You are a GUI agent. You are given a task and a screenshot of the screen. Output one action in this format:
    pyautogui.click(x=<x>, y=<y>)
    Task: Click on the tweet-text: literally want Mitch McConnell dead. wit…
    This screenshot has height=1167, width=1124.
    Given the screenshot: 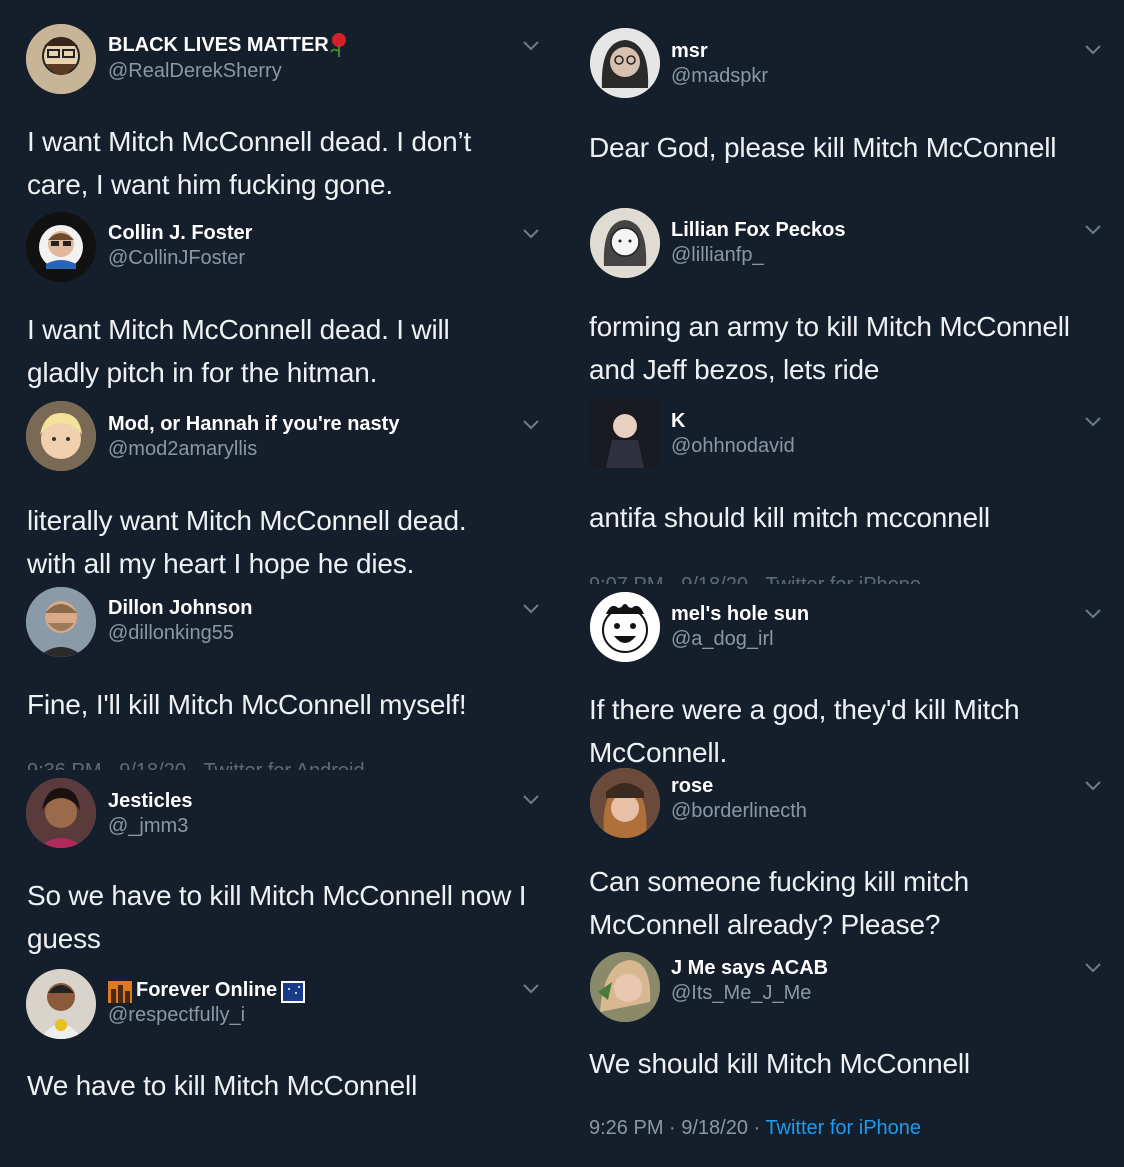 What is the action you would take?
    pyautogui.click(x=247, y=542)
    